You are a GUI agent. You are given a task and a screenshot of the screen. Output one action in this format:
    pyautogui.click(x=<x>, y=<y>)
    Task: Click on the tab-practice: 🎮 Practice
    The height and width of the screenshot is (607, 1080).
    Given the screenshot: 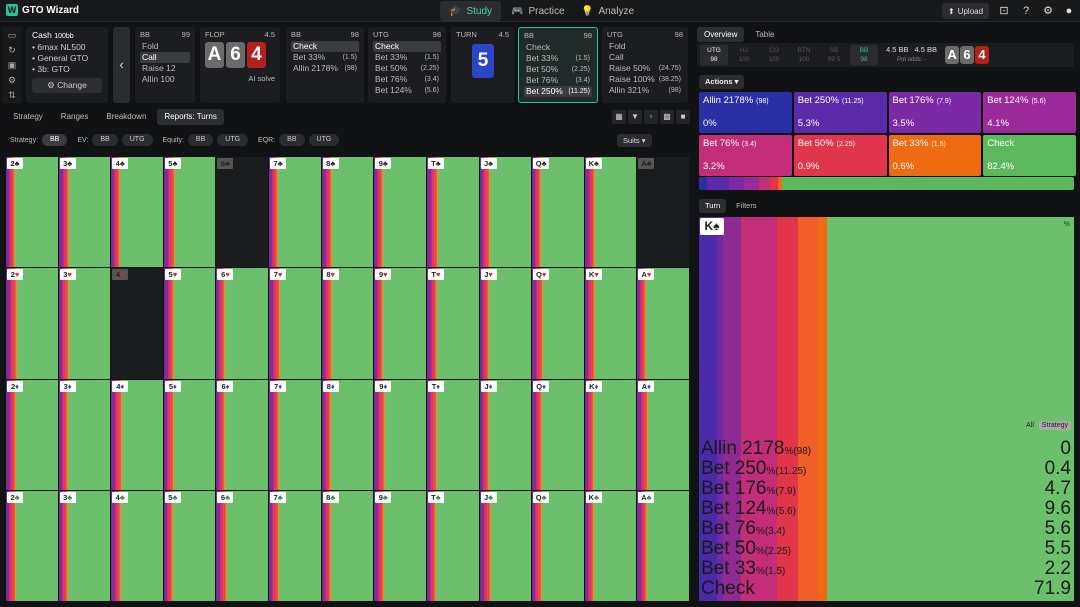 What is the action you would take?
    pyautogui.click(x=538, y=11)
    